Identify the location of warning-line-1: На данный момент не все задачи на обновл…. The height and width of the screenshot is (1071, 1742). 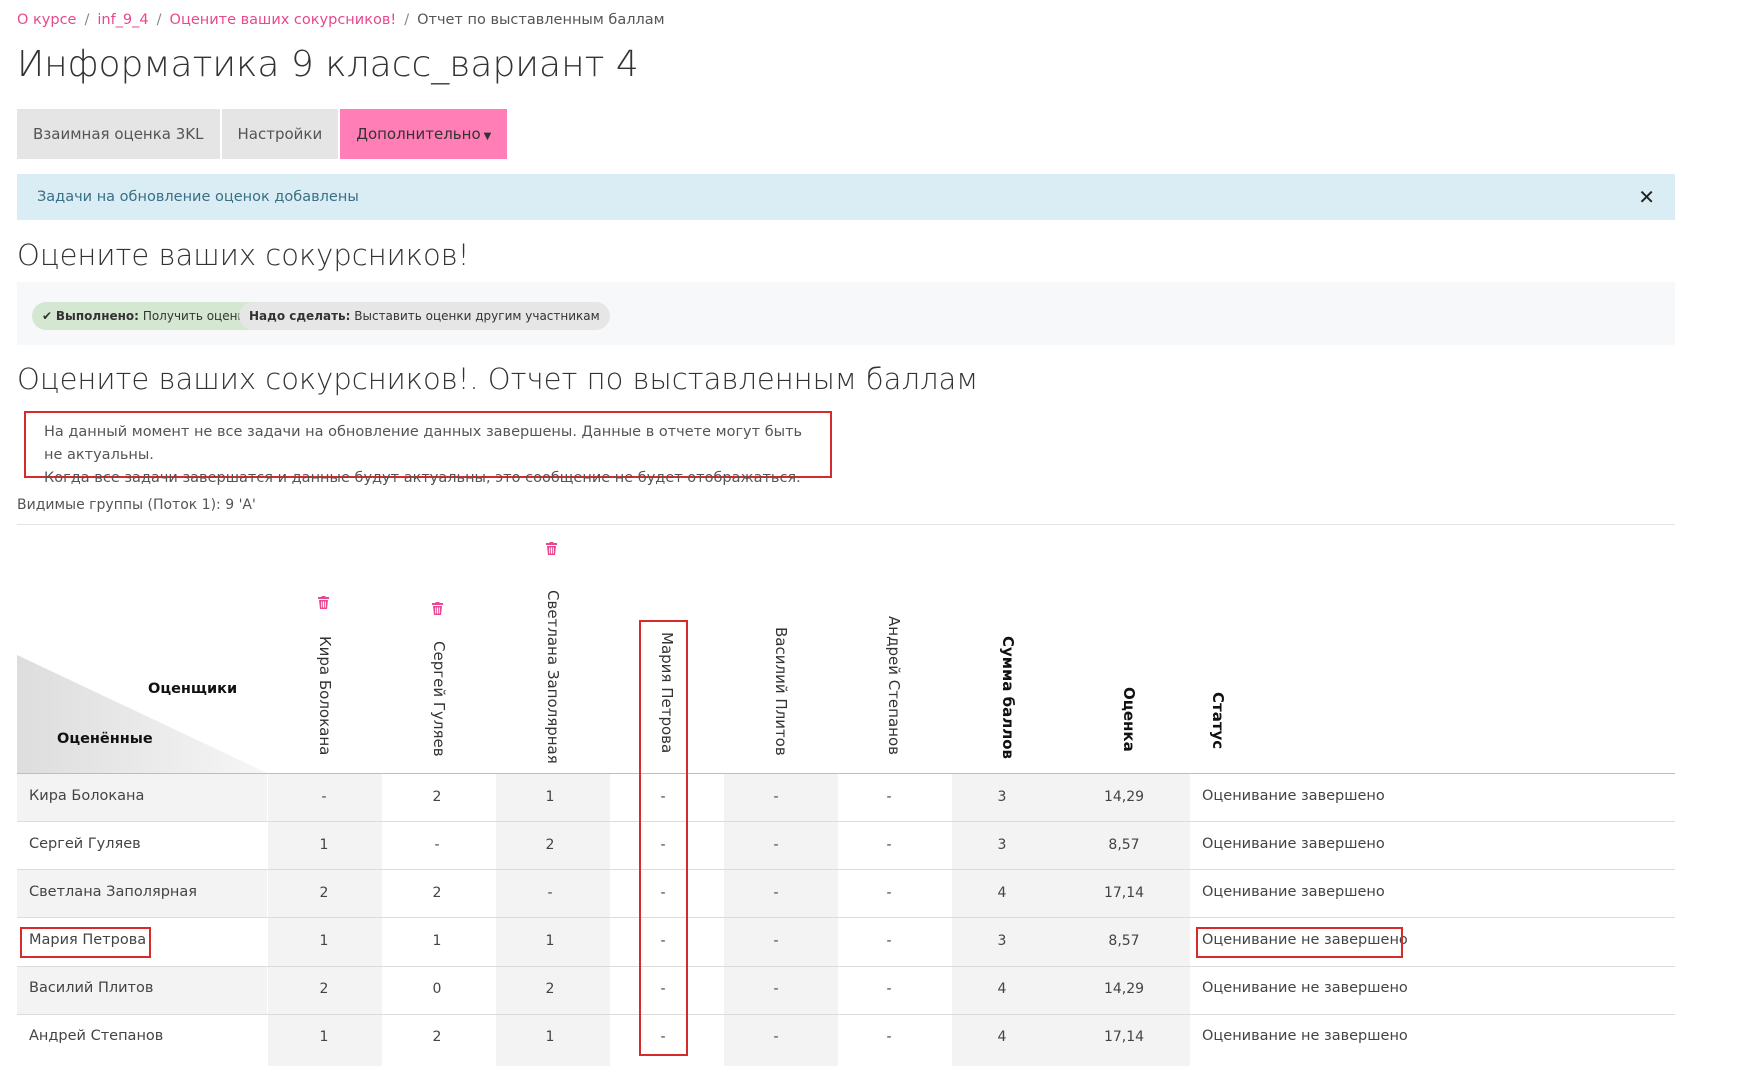
(423, 443).